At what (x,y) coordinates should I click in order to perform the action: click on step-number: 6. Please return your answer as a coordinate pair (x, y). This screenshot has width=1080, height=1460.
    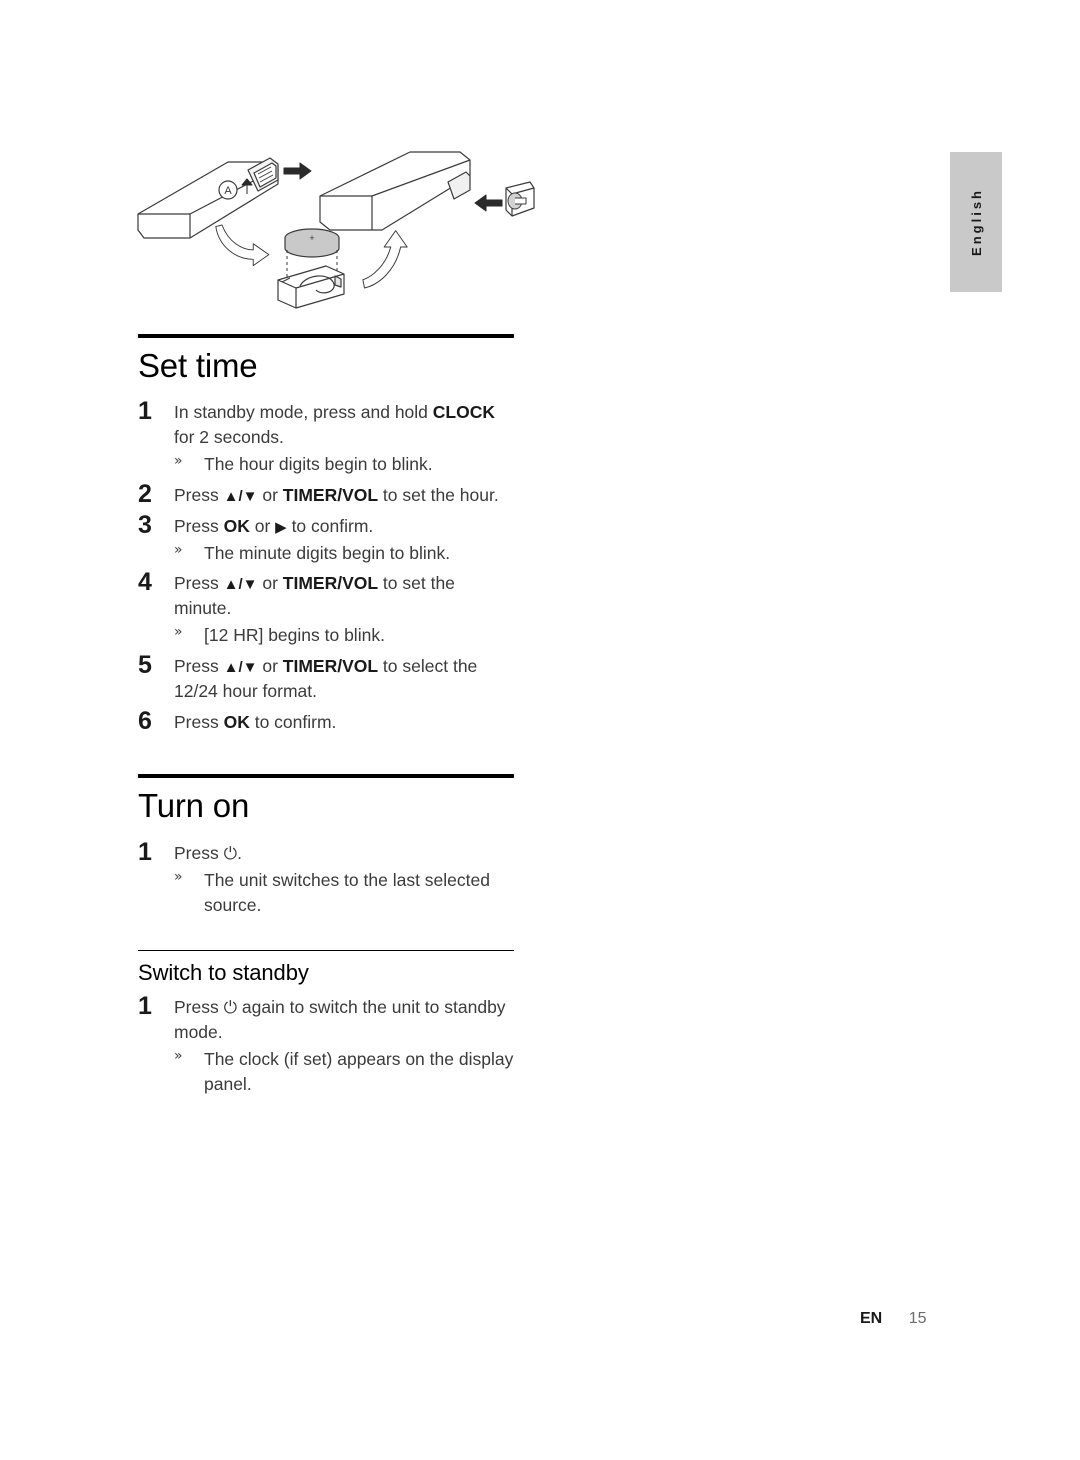
    Looking at the image, I should click on (145, 720).